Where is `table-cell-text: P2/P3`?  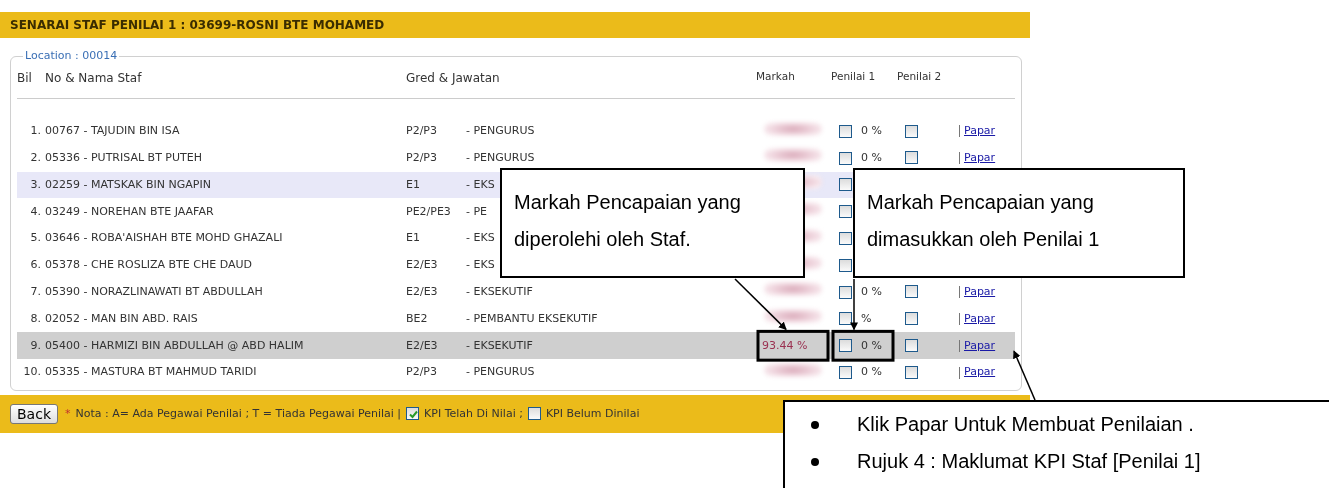 table-cell-text: P2/P3 is located at coordinates (421, 157).